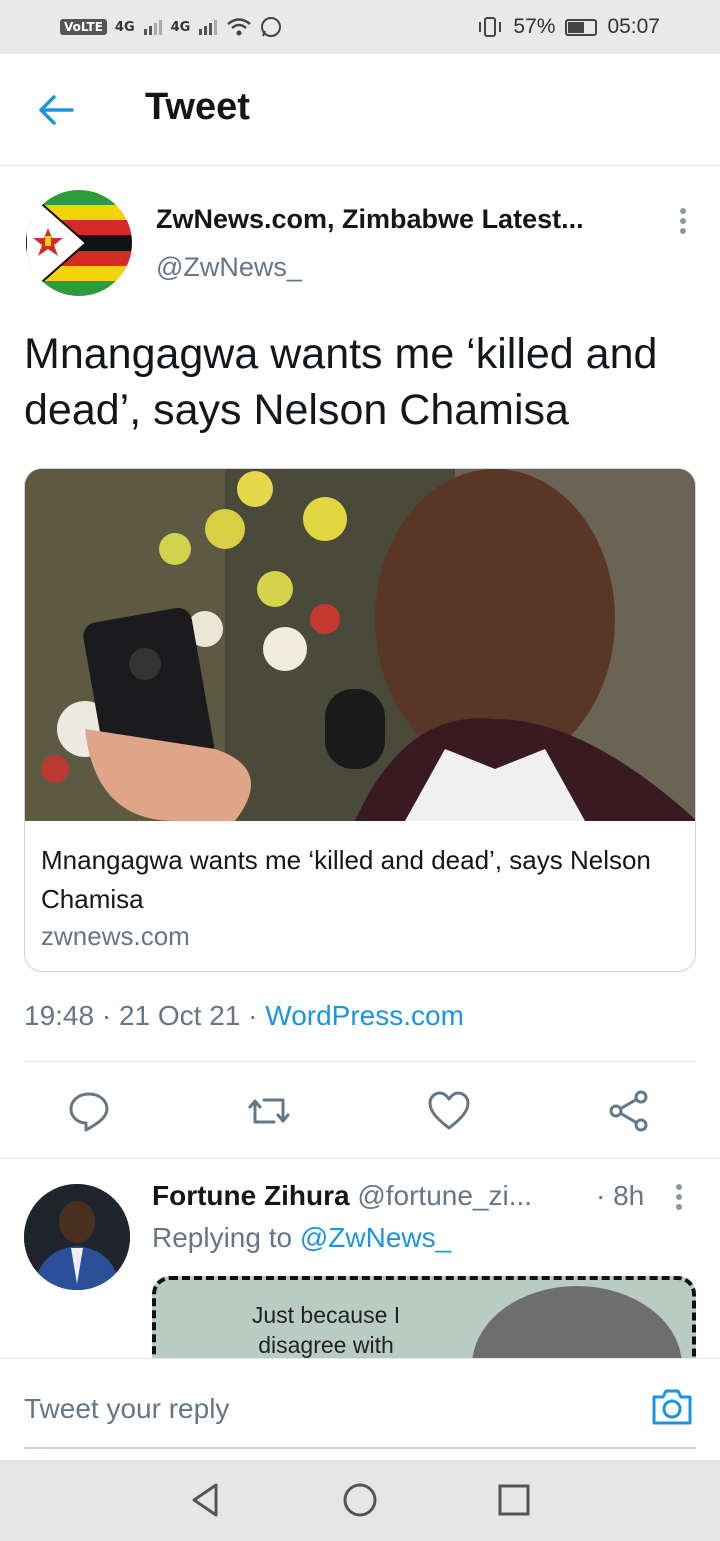  Describe the element at coordinates (633, 26) in the screenshot. I see `clock: 05:07` at that location.